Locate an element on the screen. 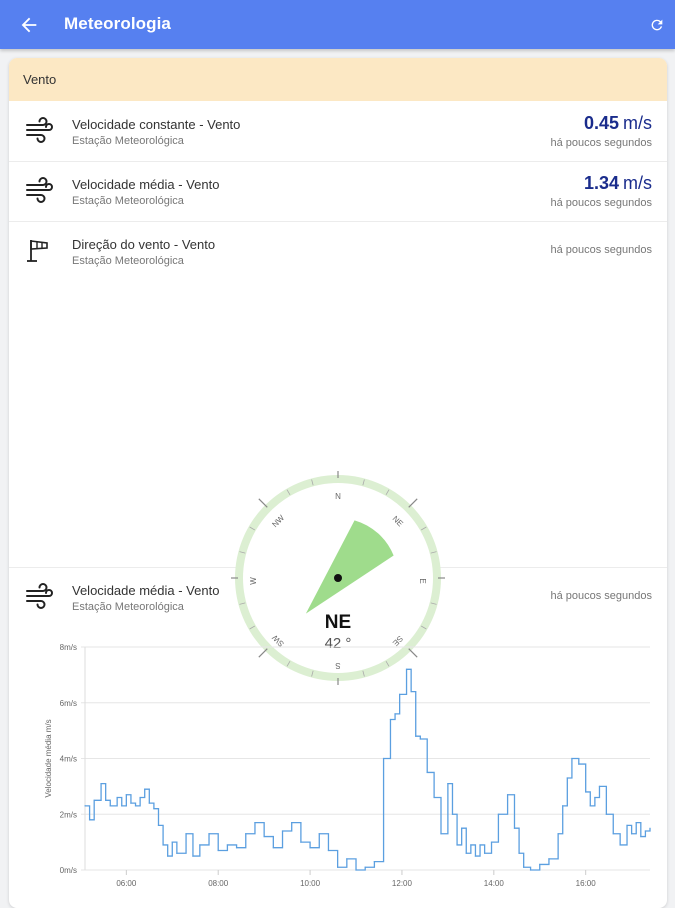  y-tick-label: 4m/s is located at coordinates (68, 759).